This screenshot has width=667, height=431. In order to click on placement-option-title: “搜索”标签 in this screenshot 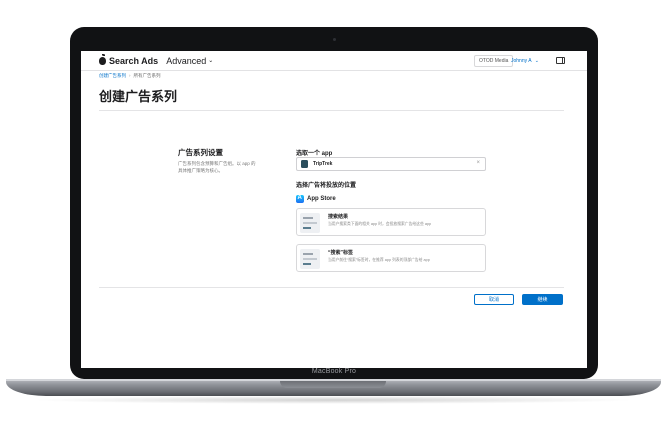, I will do `click(341, 253)`.